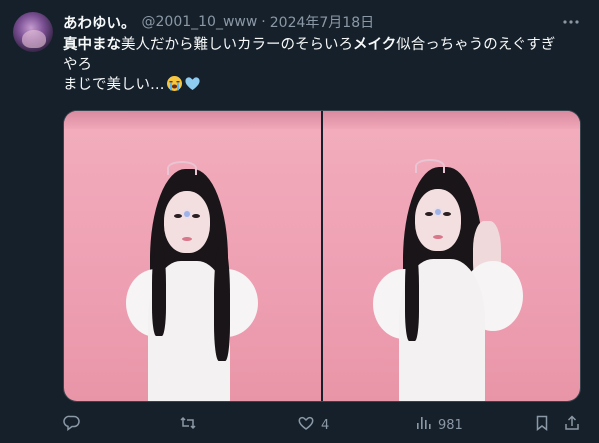 This screenshot has height=443, width=599. What do you see at coordinates (92, 45) in the screenshot?
I see `bold-name: 真中まな` at bounding box center [92, 45].